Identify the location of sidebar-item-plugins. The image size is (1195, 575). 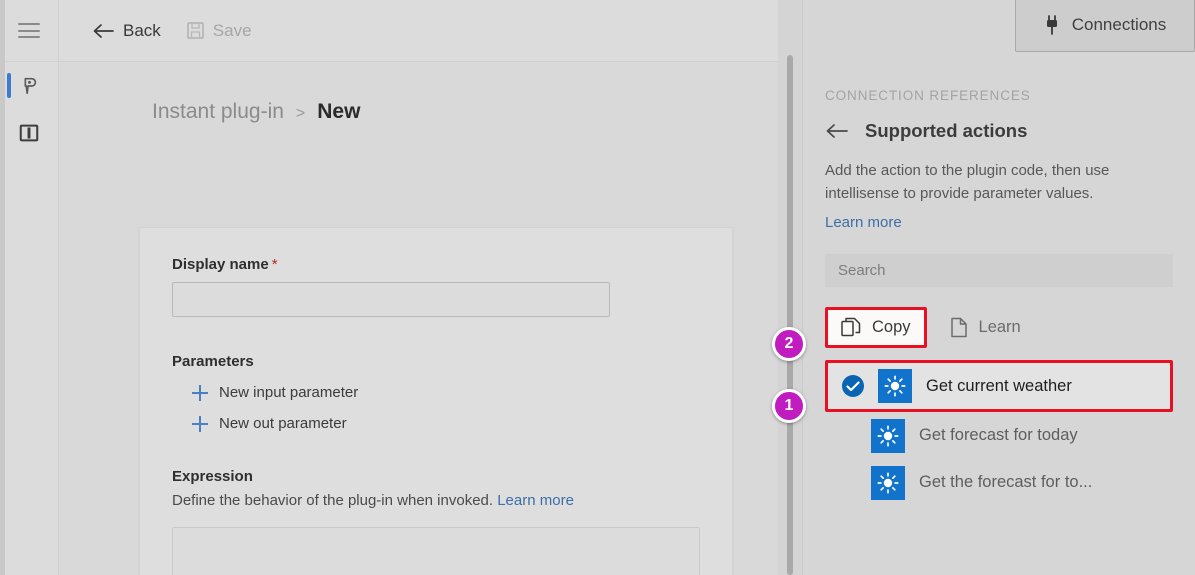
(29, 85).